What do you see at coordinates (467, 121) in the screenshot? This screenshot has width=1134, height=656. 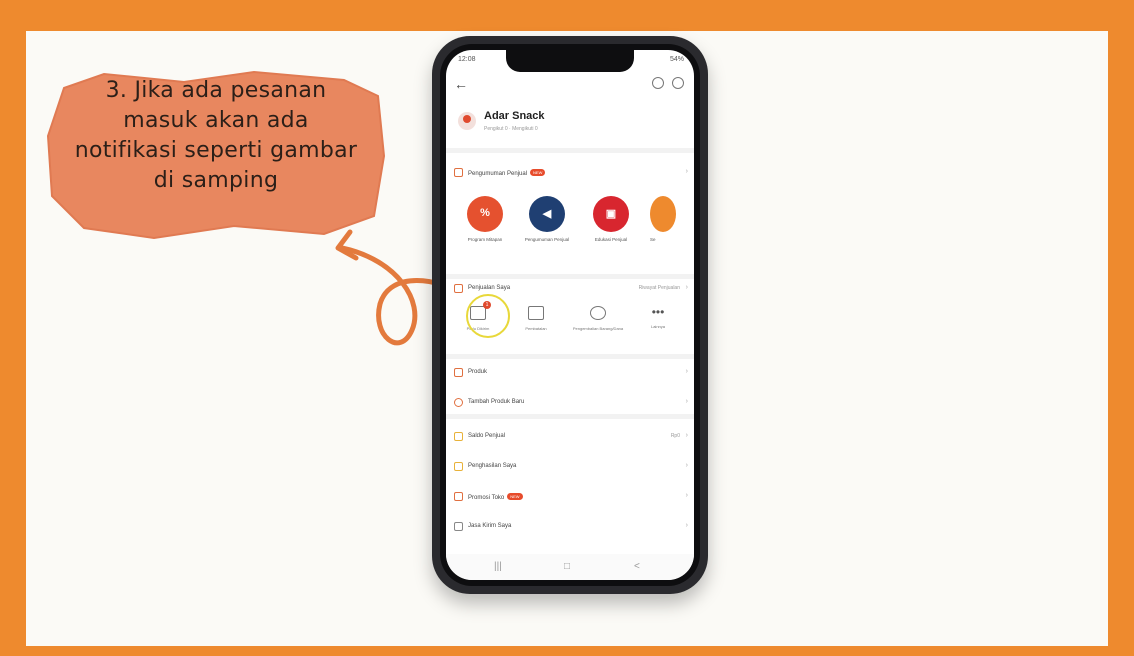 I see `shop-avatar` at bounding box center [467, 121].